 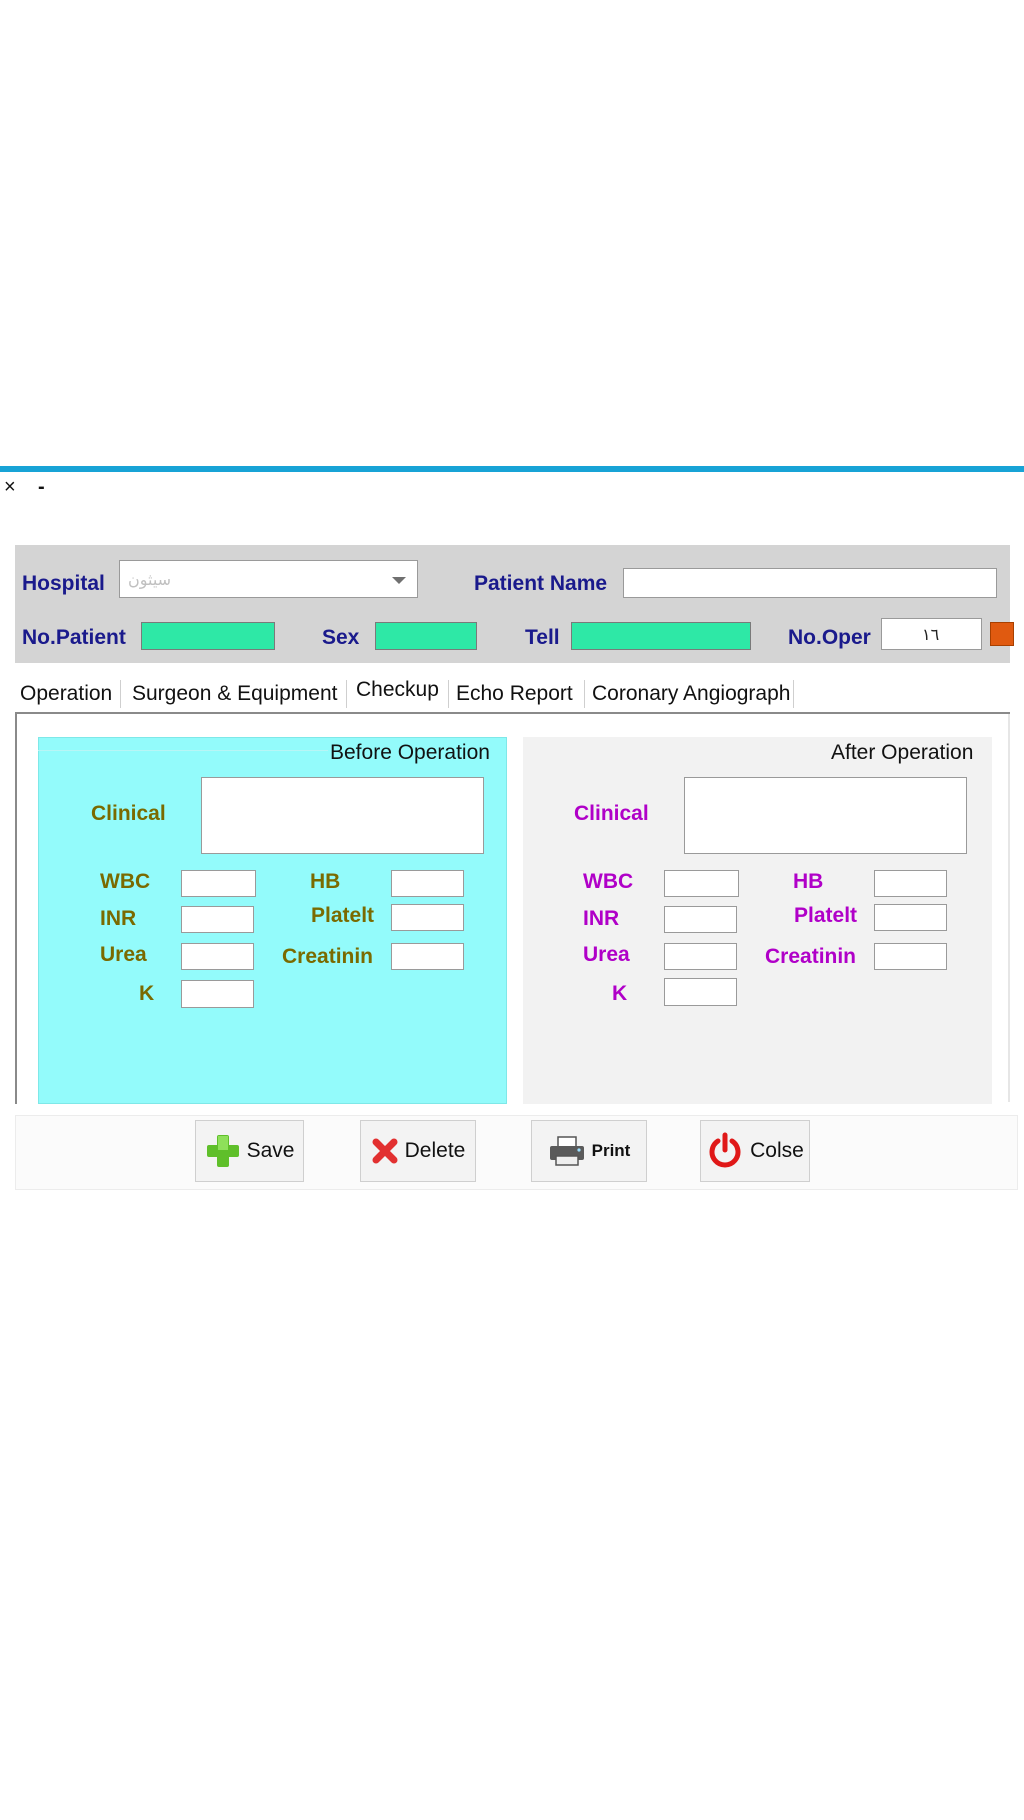 I want to click on after-inr-input, so click(x=700, y=919).